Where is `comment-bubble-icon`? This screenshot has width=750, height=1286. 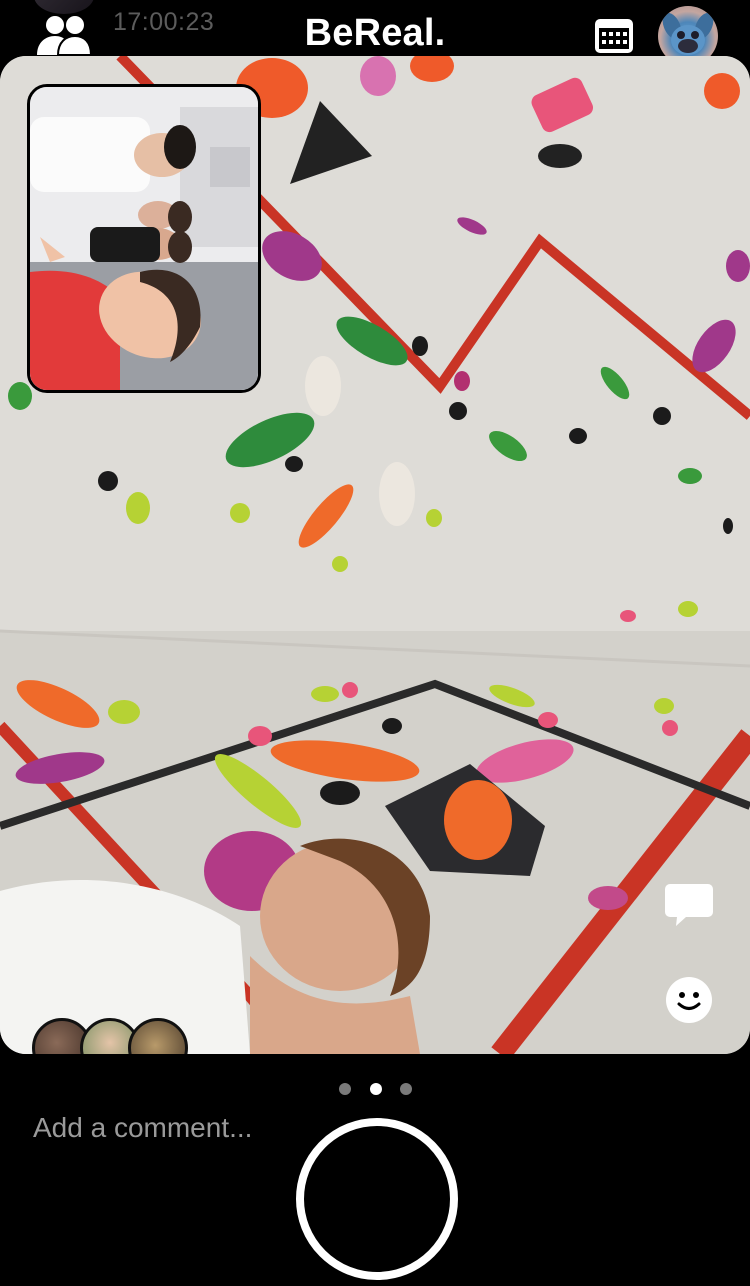 comment-bubble-icon is located at coordinates (689, 905).